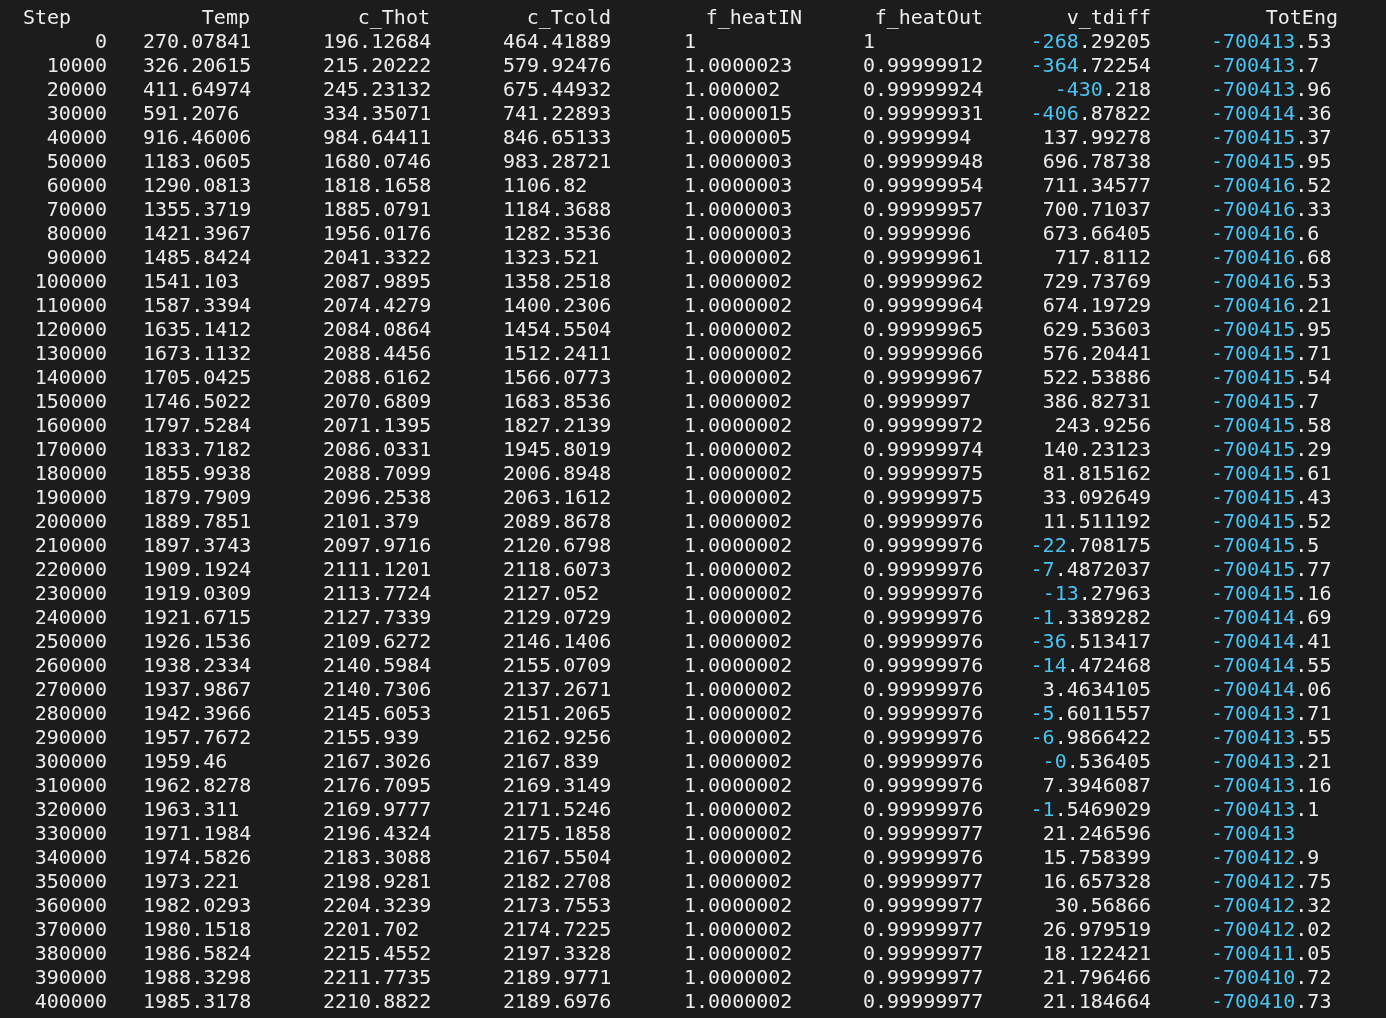  Describe the element at coordinates (1271, 521) in the screenshot. I see `table-cell: -700415.52` at that location.